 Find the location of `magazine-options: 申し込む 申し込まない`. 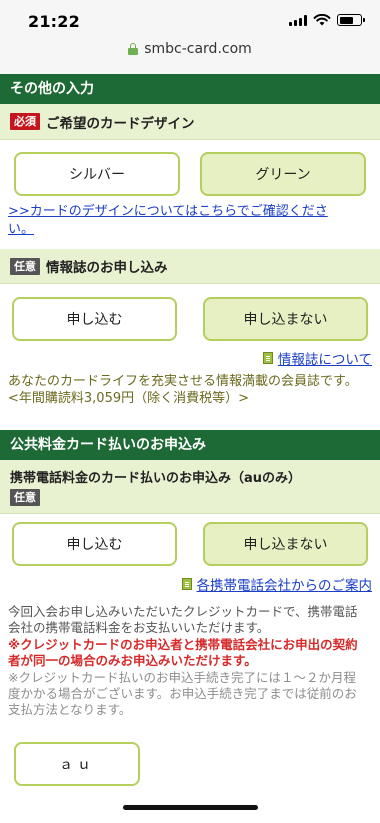

magazine-options: 申し込む 申し込まない is located at coordinates (190, 319).